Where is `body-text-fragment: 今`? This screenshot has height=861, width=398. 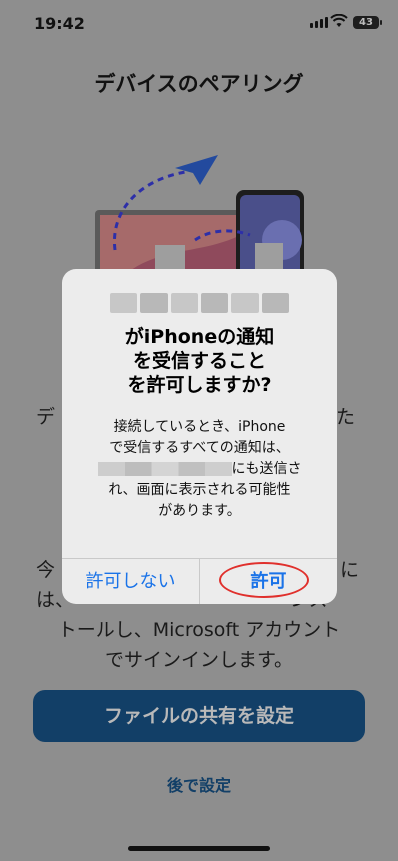
body-text-fragment: 今 is located at coordinates (46, 570).